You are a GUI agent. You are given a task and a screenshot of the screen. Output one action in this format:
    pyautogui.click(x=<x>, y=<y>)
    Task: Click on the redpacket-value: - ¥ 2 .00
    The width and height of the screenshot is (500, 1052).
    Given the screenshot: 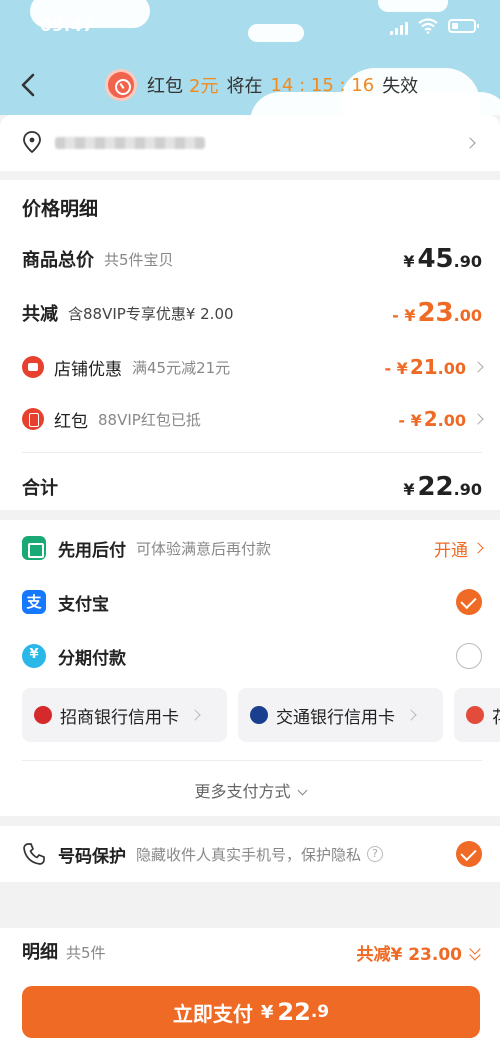 What is the action you would take?
    pyautogui.click(x=432, y=419)
    